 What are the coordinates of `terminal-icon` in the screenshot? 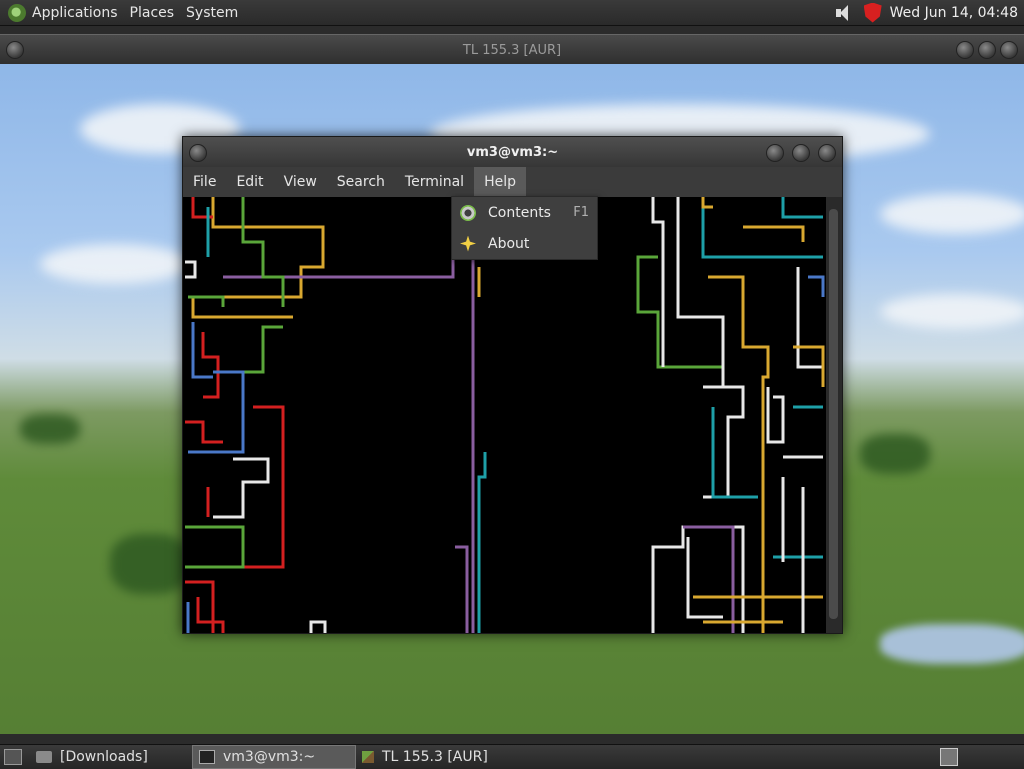 It's located at (207, 757).